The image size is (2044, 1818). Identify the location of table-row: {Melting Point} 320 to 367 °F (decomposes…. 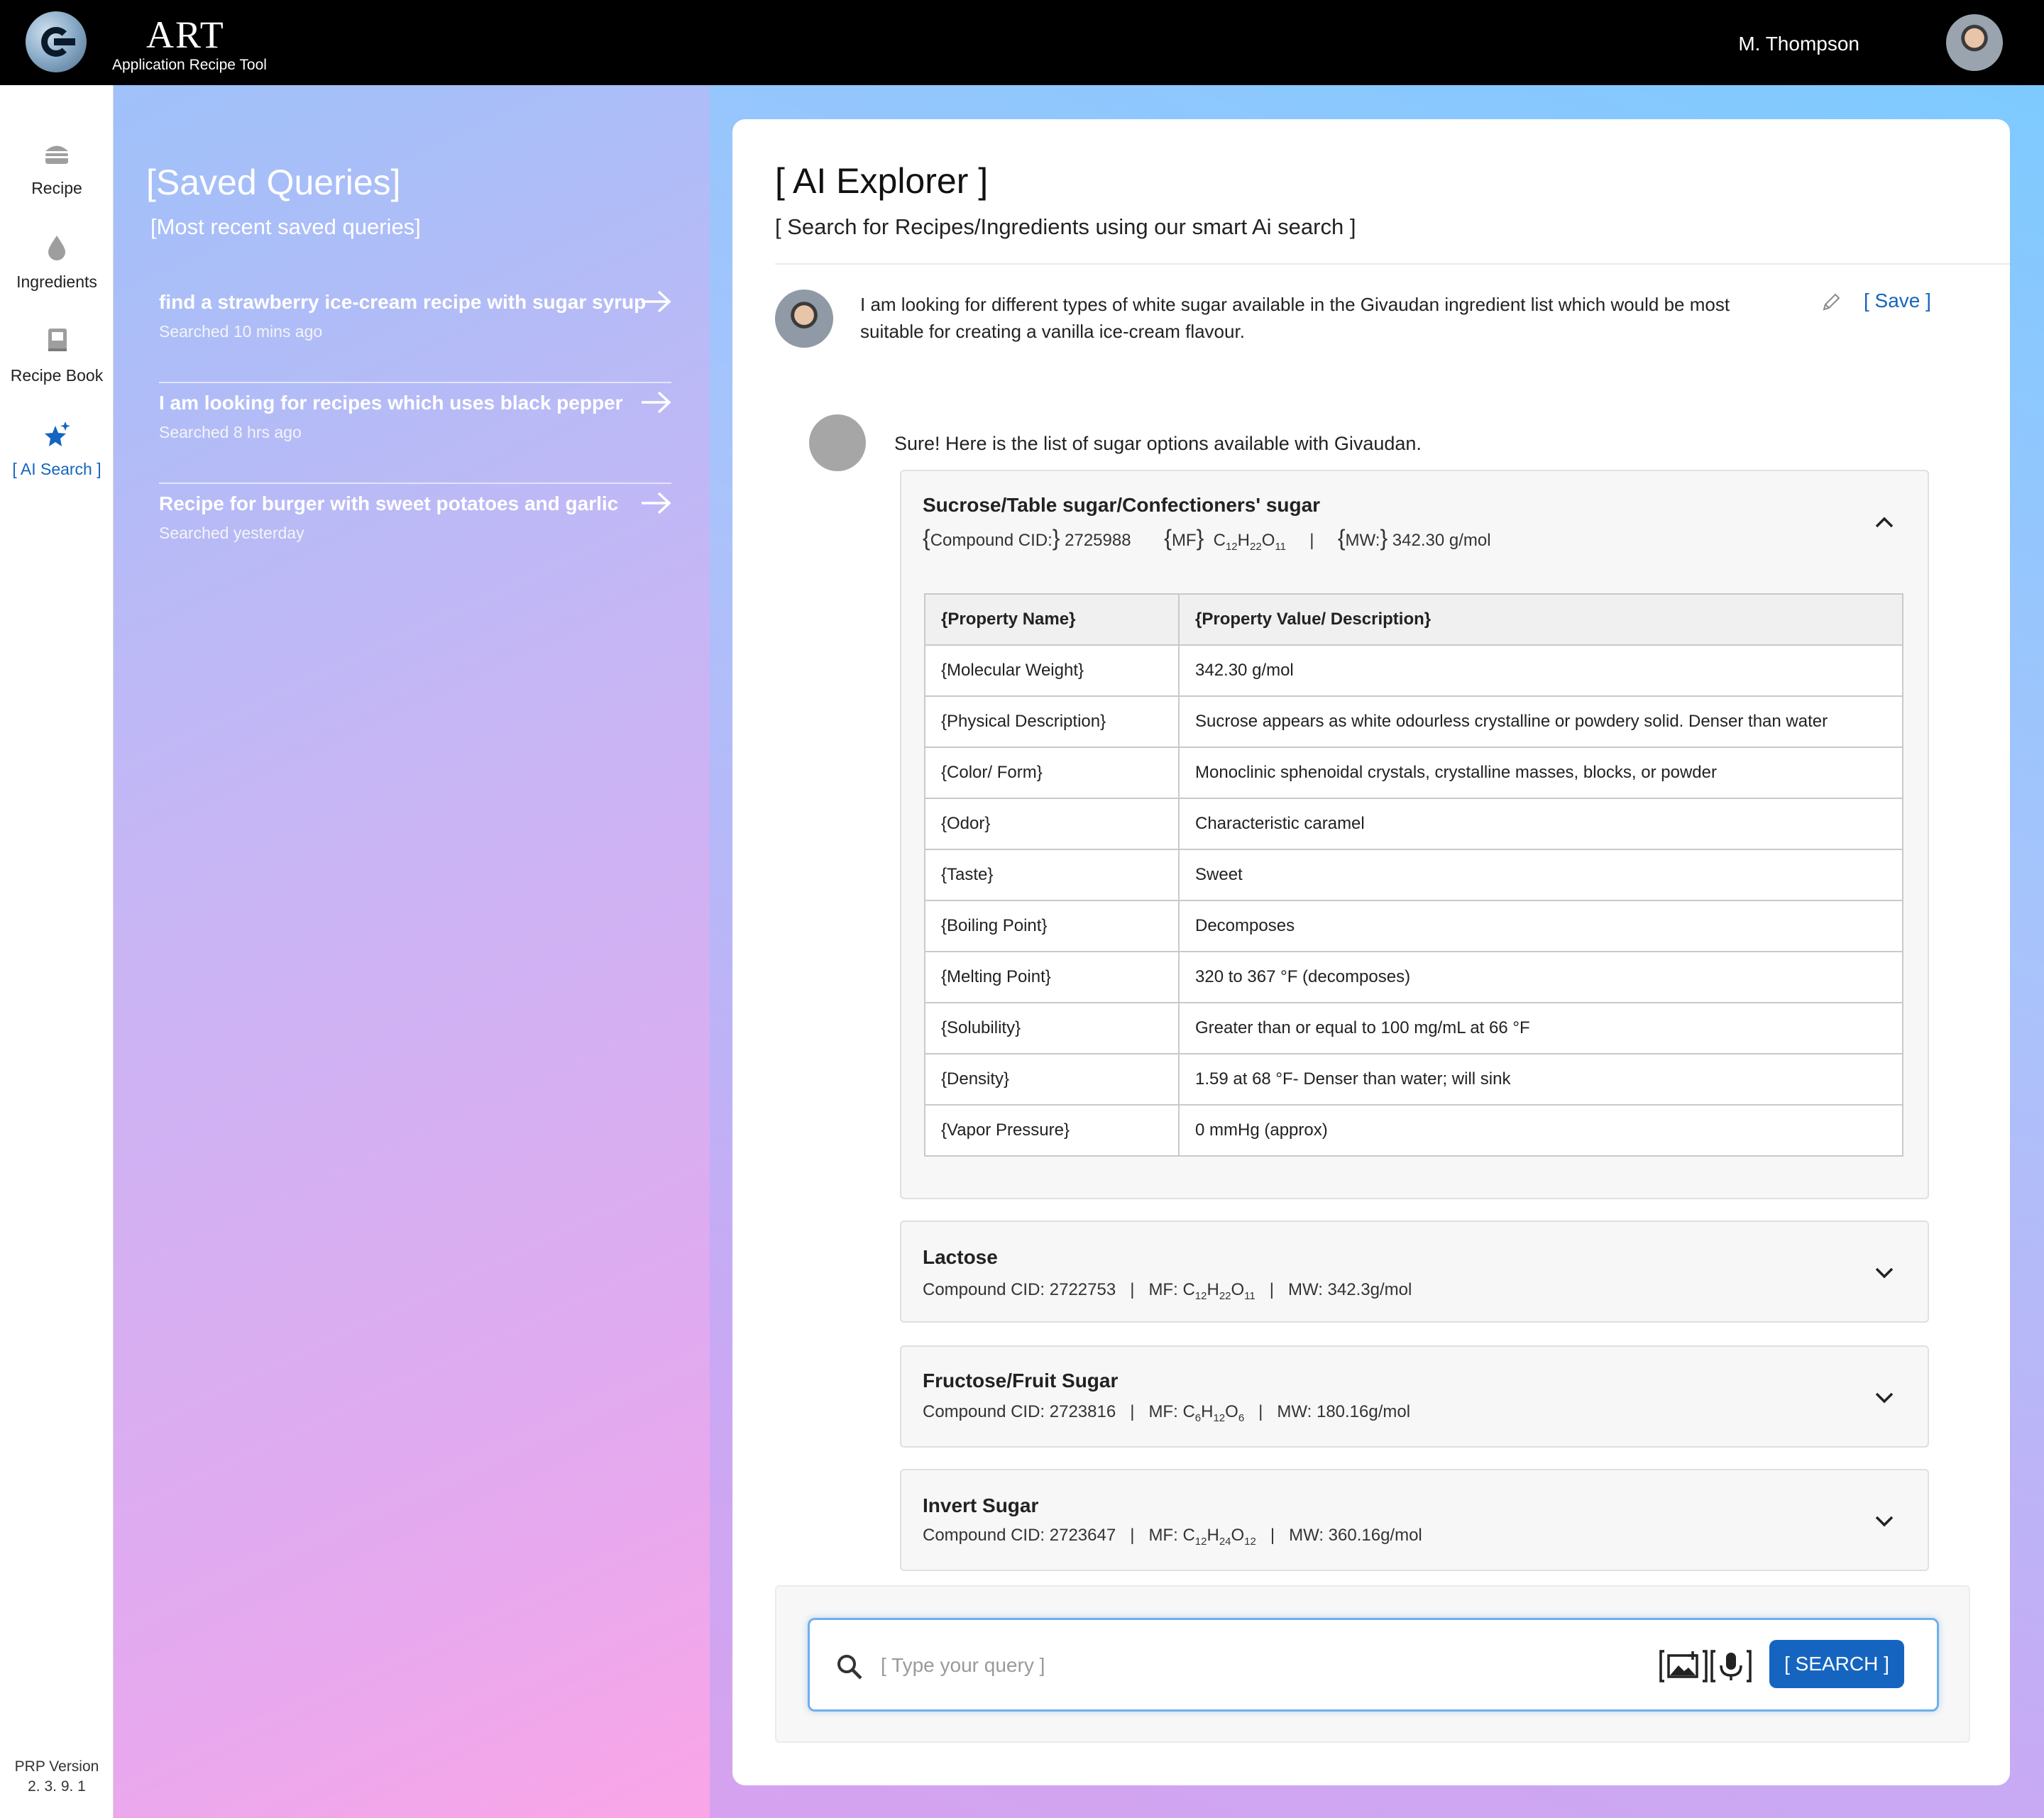
(1413, 977).